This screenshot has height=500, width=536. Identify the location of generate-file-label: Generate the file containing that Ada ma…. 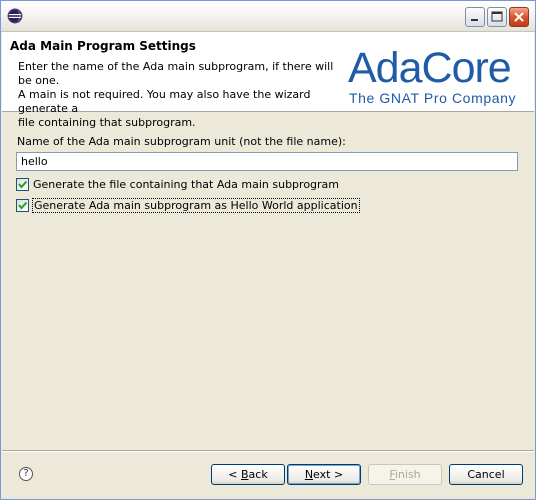
(186, 184).